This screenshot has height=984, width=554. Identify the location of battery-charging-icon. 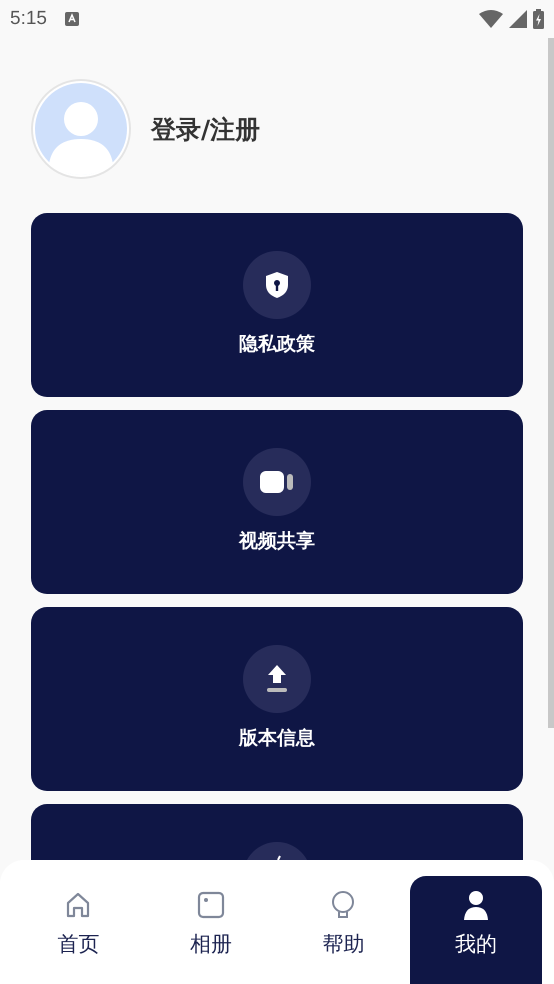
(538, 19).